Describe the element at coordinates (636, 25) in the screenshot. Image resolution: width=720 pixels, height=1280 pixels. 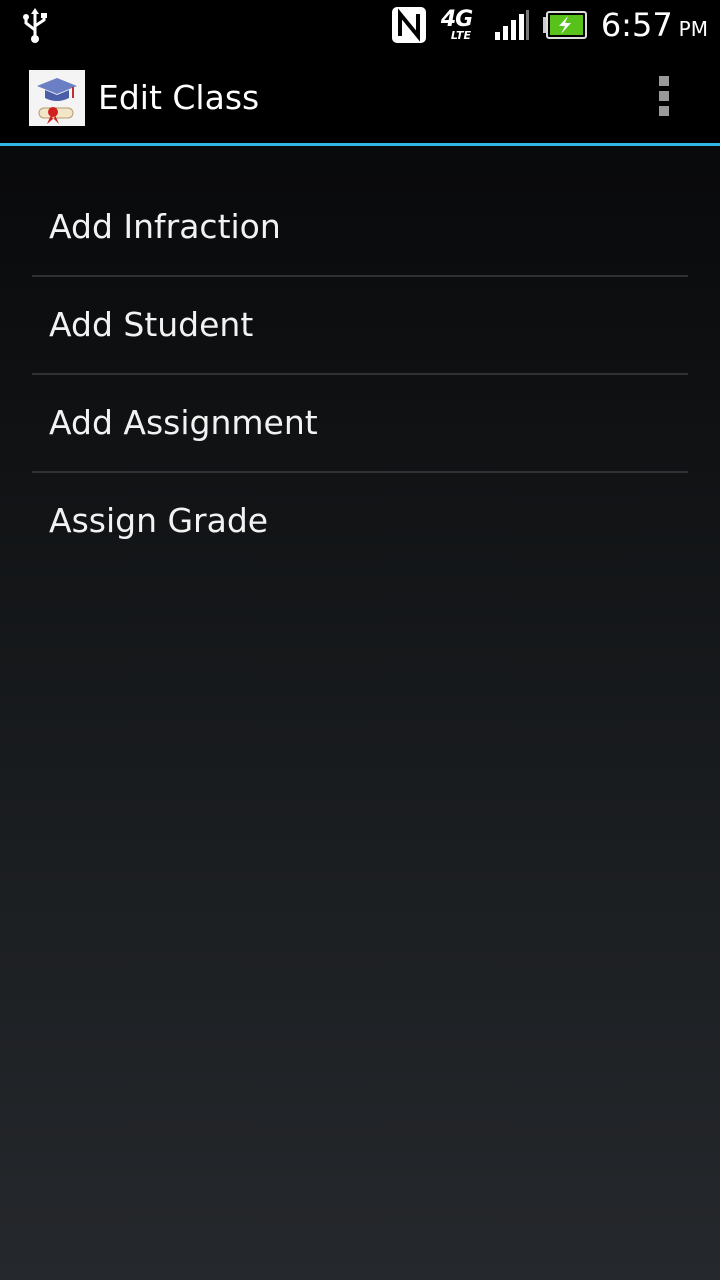
I see `clock-time: 6:57` at that location.